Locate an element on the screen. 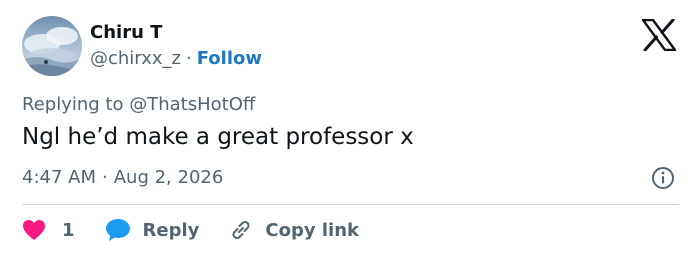  info-icon is located at coordinates (663, 178).